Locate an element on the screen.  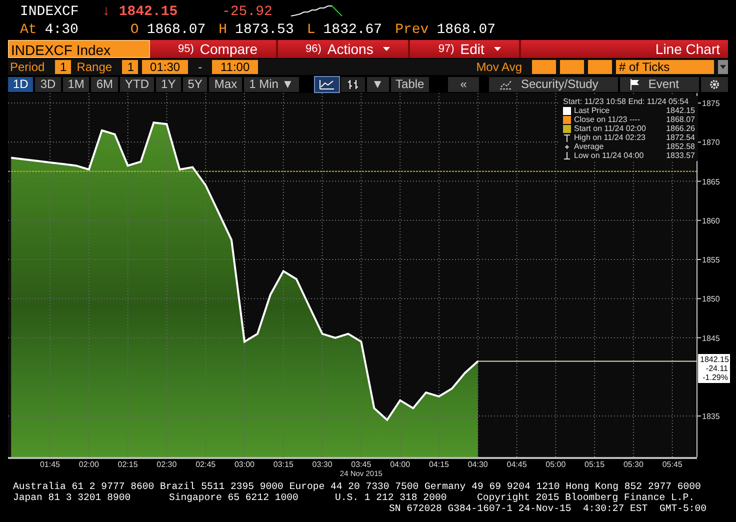
x-tick-label: 03:45 is located at coordinates (361, 464).